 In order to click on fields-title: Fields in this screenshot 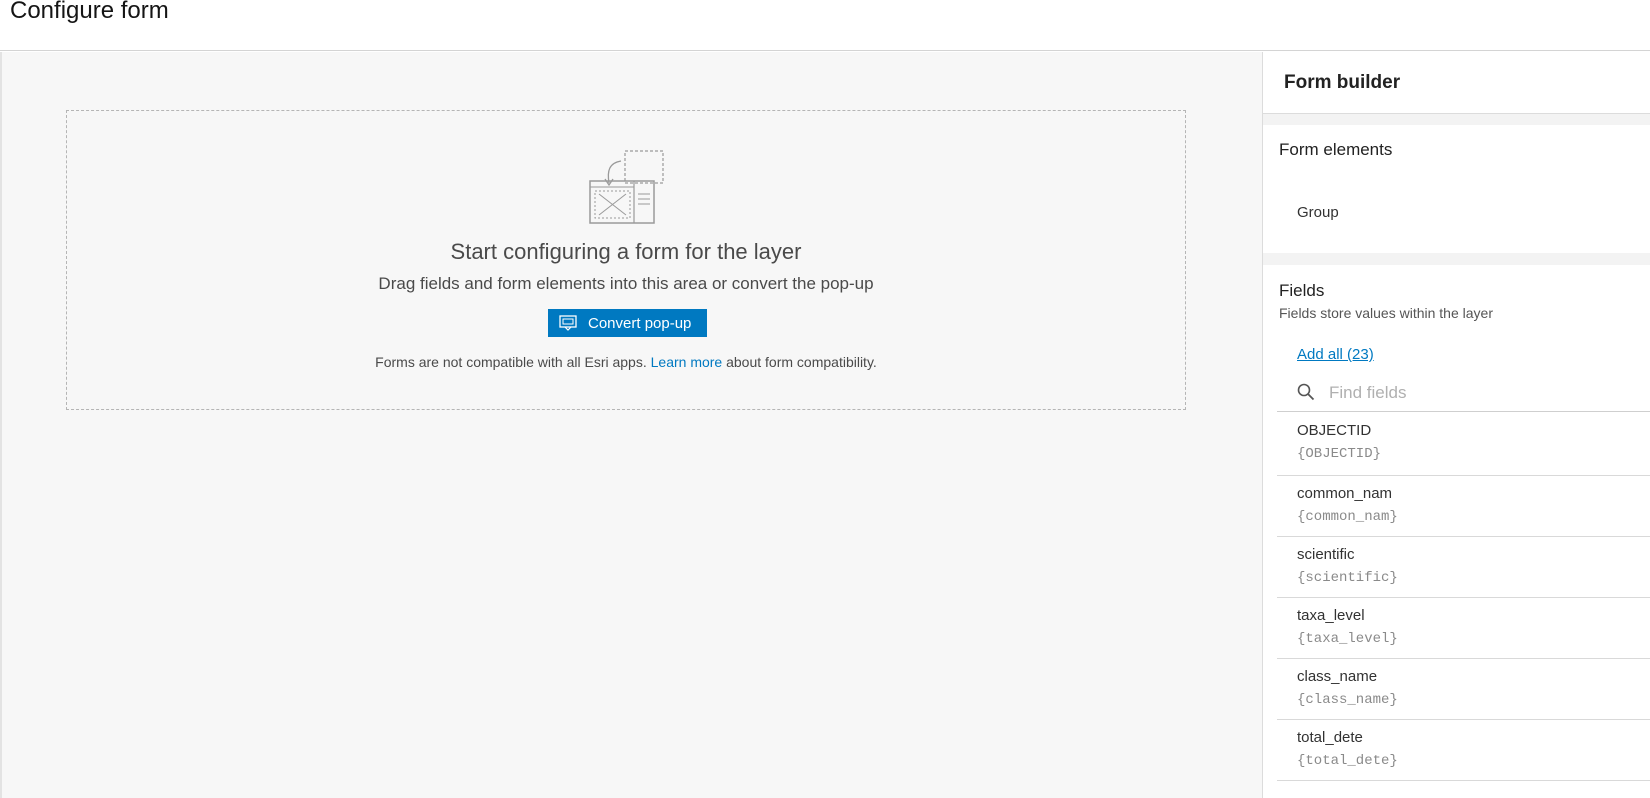, I will do `click(1302, 290)`.